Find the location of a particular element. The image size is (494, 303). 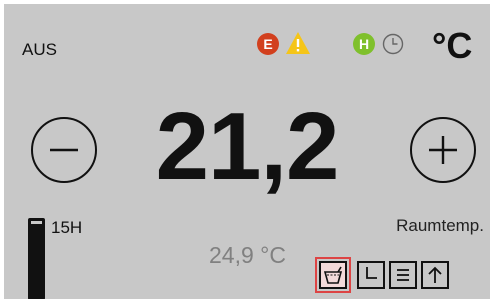

level-bar is located at coordinates (36, 258).